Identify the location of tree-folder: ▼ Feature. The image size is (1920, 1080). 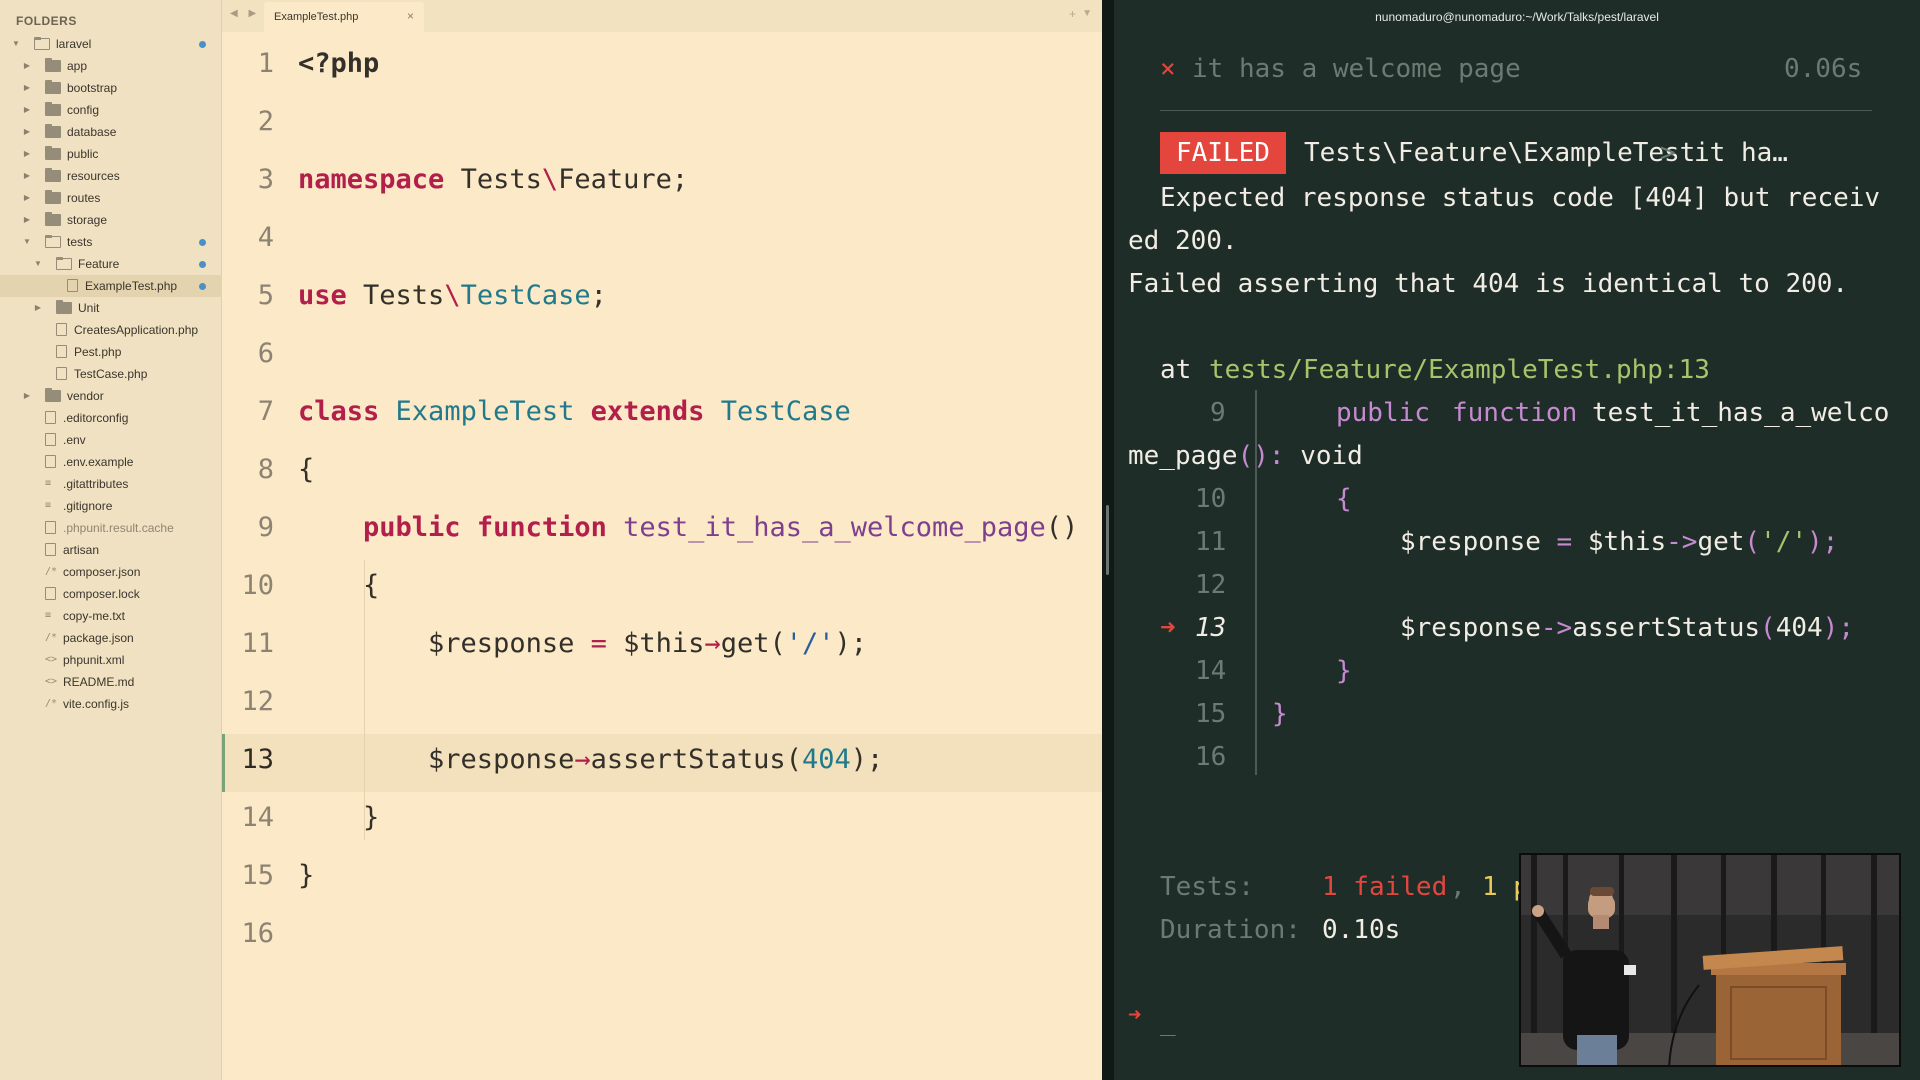
(111, 264).